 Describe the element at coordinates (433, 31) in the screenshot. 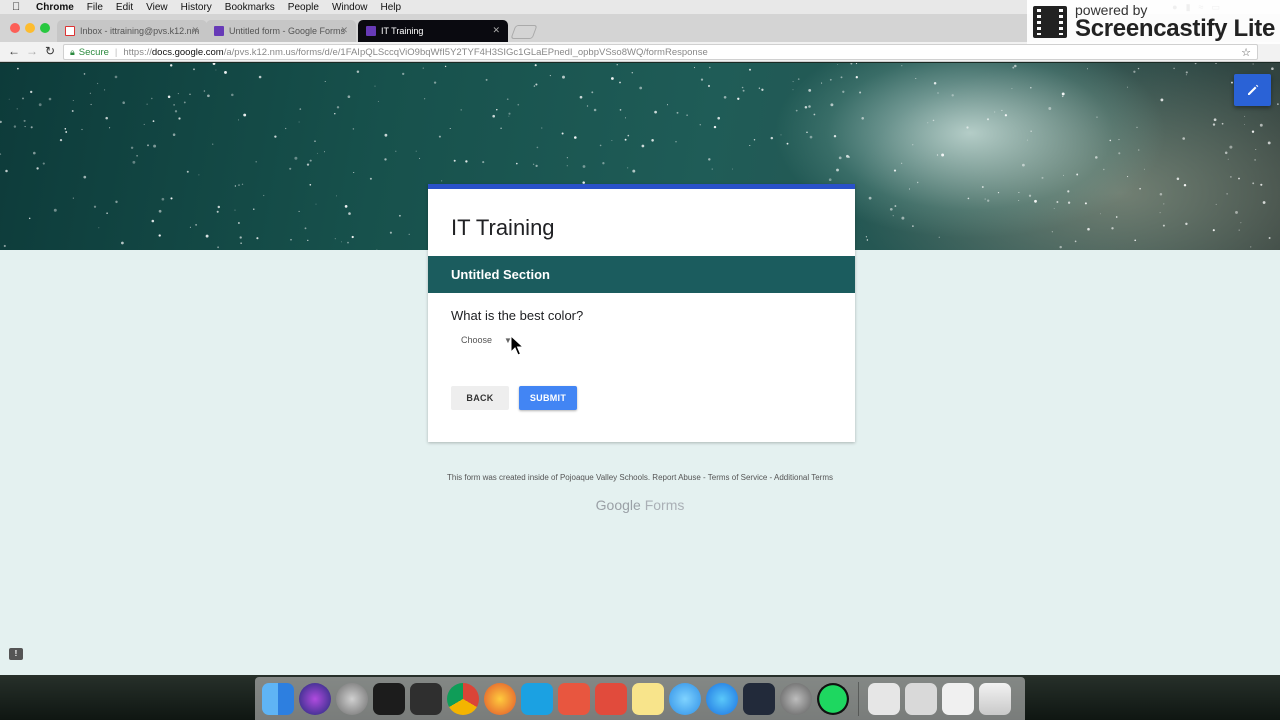

I see `tab-it-training: IT Training ✕` at that location.